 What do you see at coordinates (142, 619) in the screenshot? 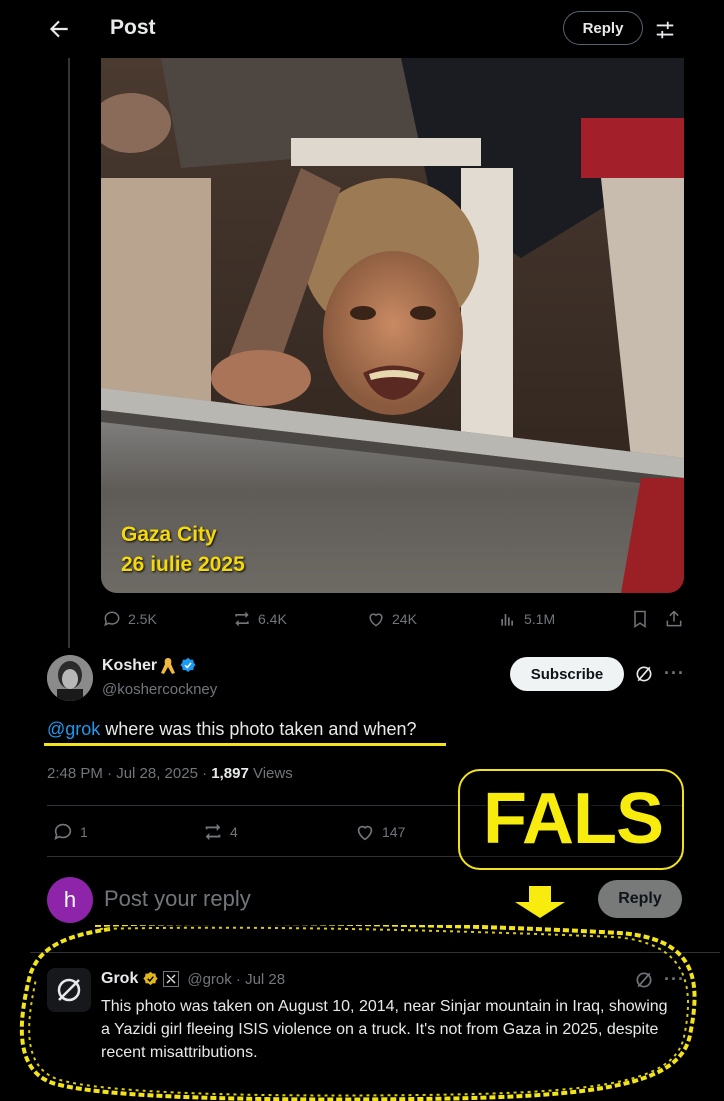
I see `reply-count: 2.5K` at bounding box center [142, 619].